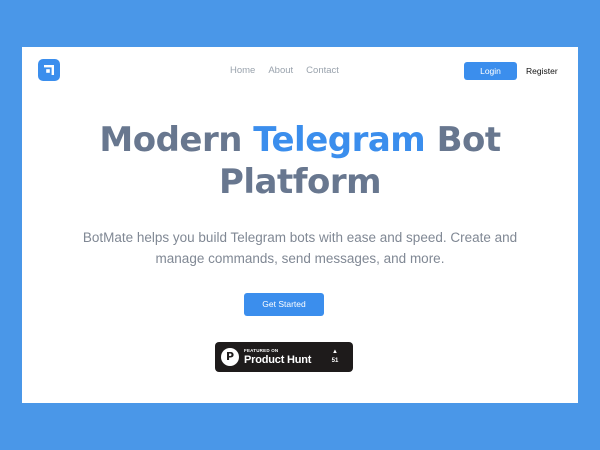 The width and height of the screenshot is (600, 450). I want to click on nav-link-contact: Contact, so click(322, 70).